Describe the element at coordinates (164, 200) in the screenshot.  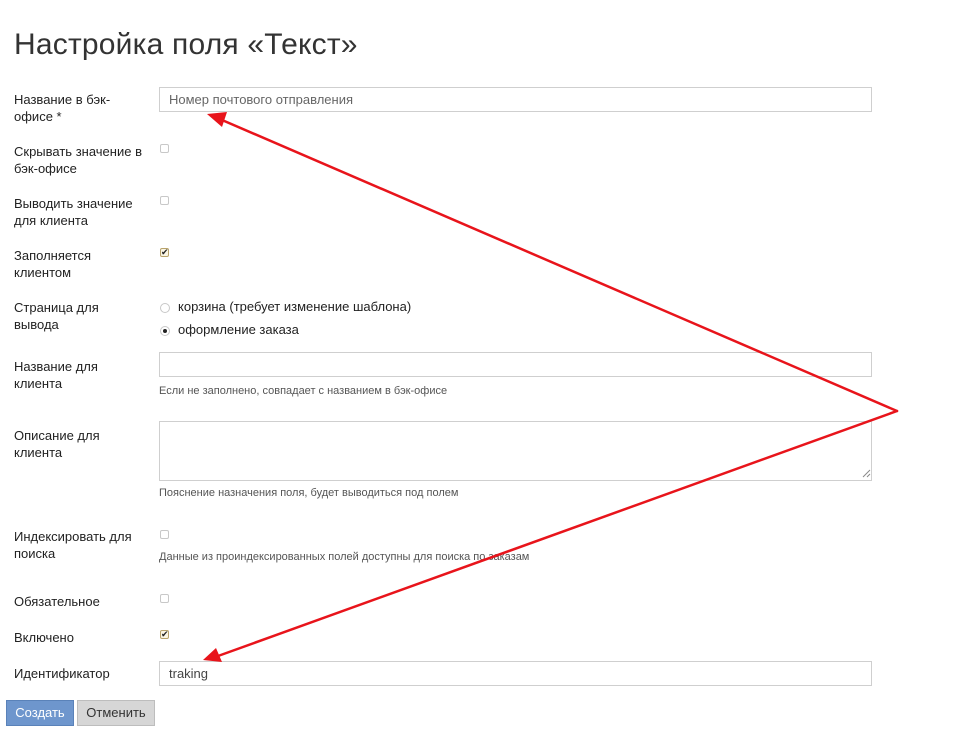
I see `show-to-client-checkbox` at that location.